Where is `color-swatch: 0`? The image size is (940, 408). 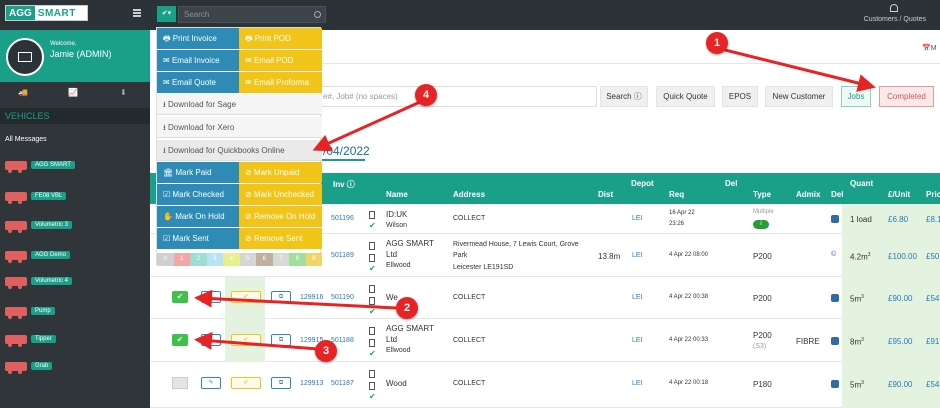 color-swatch: 0 is located at coordinates (165, 259).